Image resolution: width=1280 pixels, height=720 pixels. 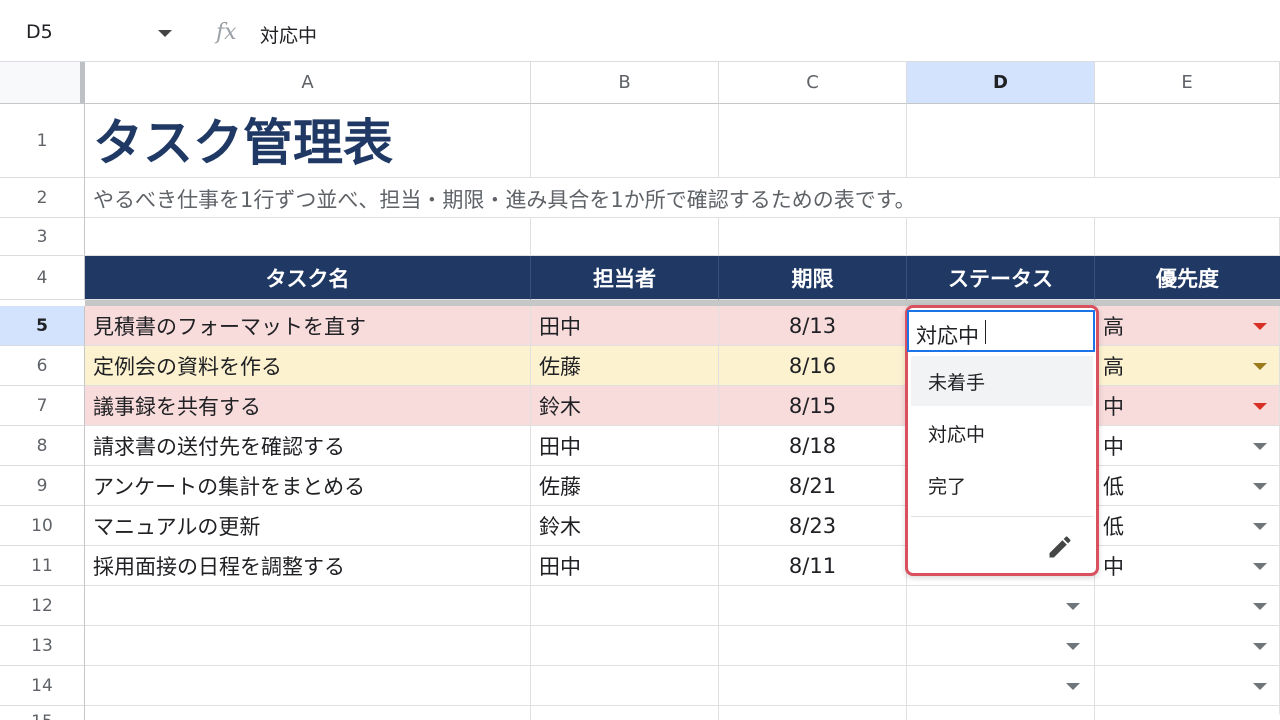 What do you see at coordinates (813, 646) in the screenshot?
I see `cell-c13` at bounding box center [813, 646].